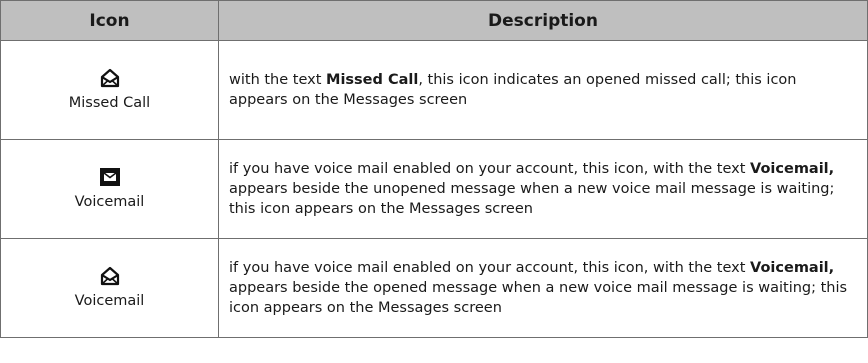 This screenshot has height=363, width=868. Describe the element at coordinates (543, 20) in the screenshot. I see `column-header-description: Description` at that location.